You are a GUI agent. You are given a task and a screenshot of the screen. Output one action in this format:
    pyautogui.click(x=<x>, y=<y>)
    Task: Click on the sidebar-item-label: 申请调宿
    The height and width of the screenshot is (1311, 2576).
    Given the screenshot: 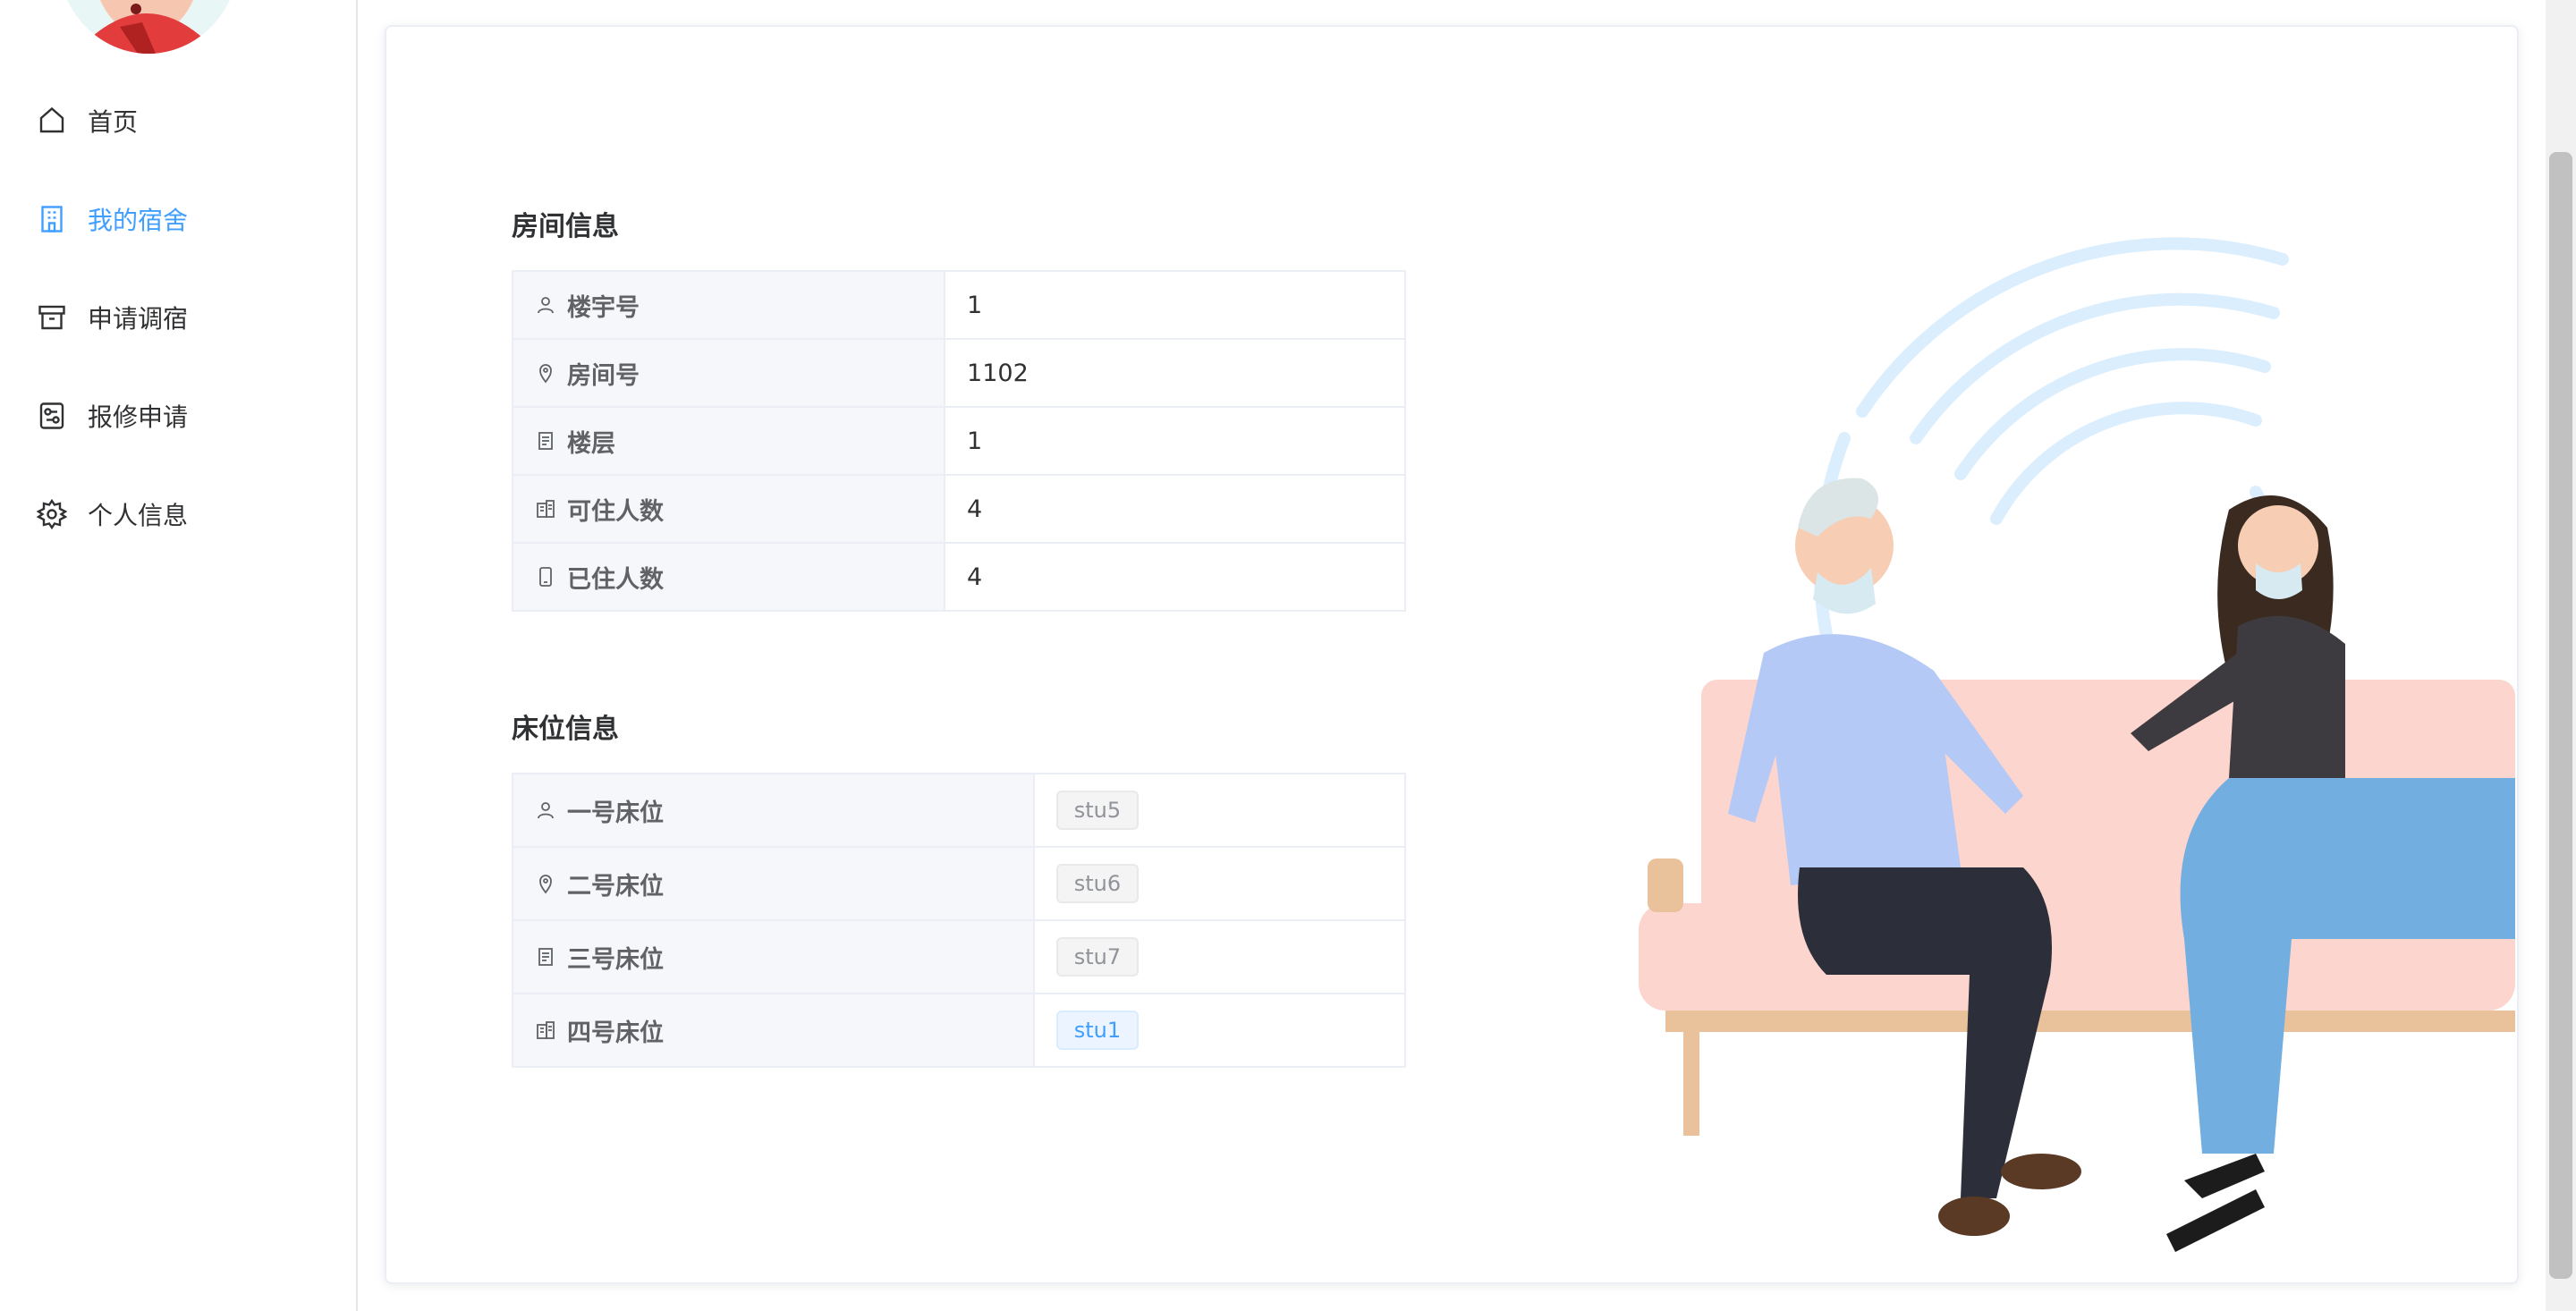 What is the action you would take?
    pyautogui.click(x=138, y=319)
    